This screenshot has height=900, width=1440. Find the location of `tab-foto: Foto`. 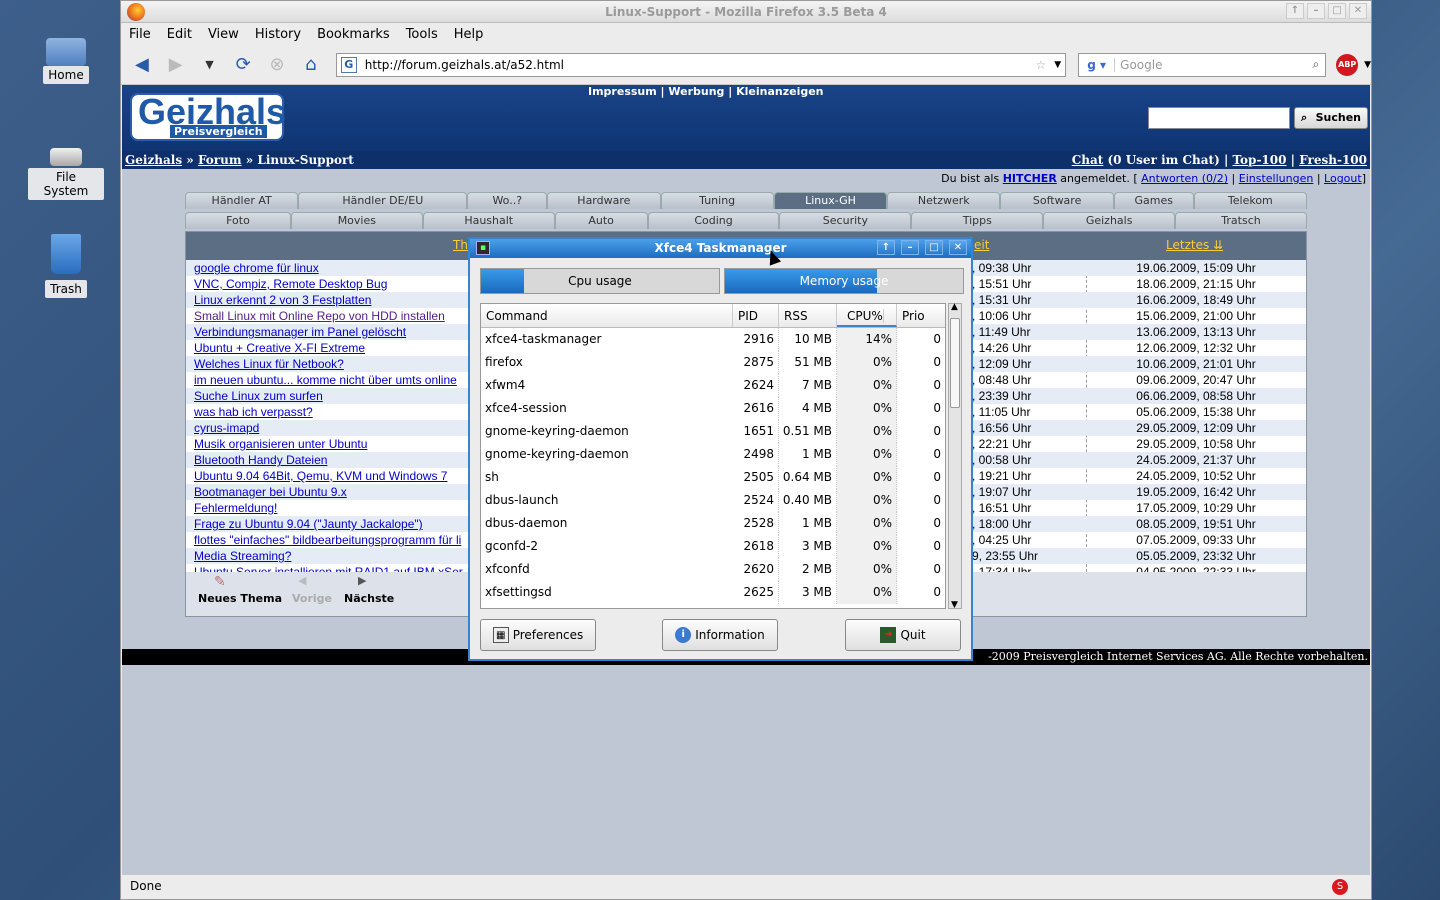

tab-foto: Foto is located at coordinates (238, 220).